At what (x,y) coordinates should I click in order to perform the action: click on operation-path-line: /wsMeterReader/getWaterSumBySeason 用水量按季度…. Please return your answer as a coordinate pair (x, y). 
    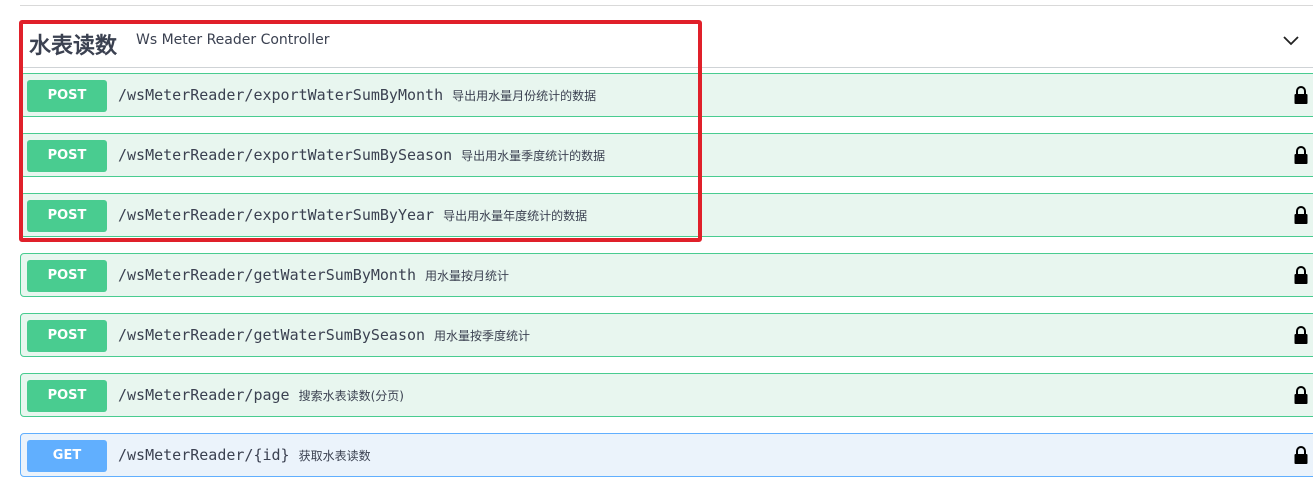
    Looking at the image, I should click on (324, 335).